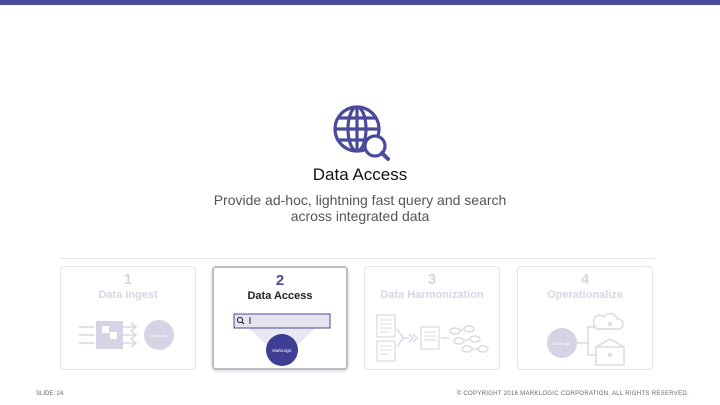 This screenshot has width=720, height=405. I want to click on step-label: Operationalize, so click(585, 295).